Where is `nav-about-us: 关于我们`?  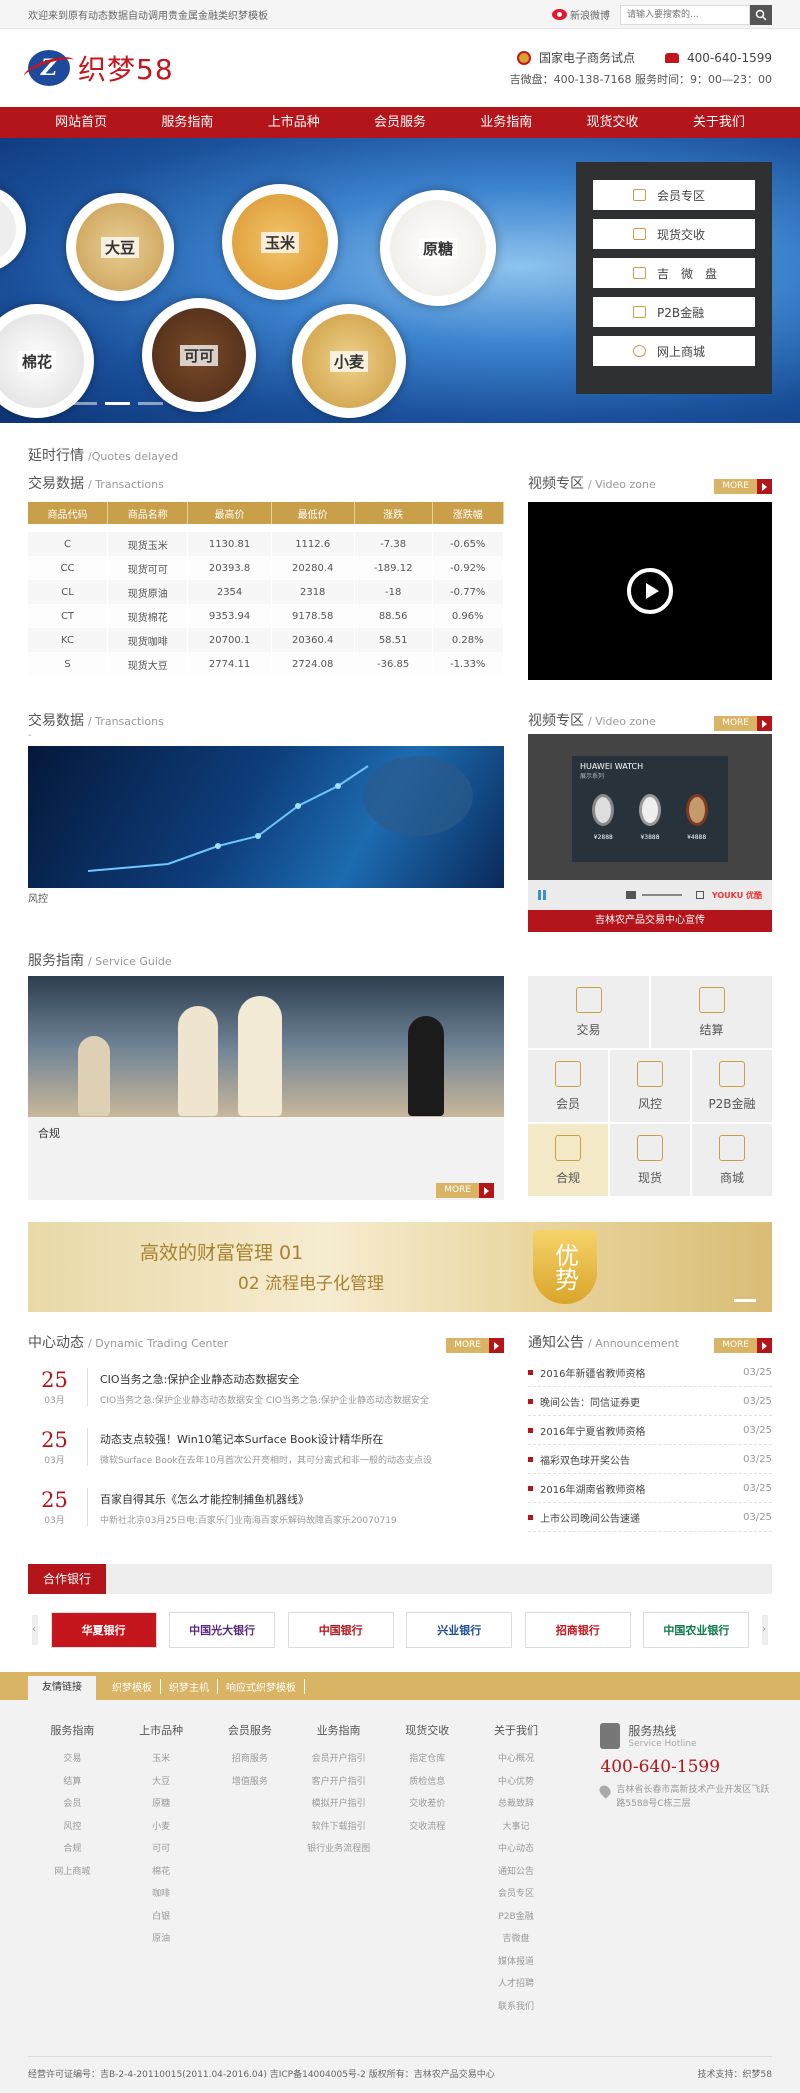
nav-about-us: 关于我们 is located at coordinates (719, 122).